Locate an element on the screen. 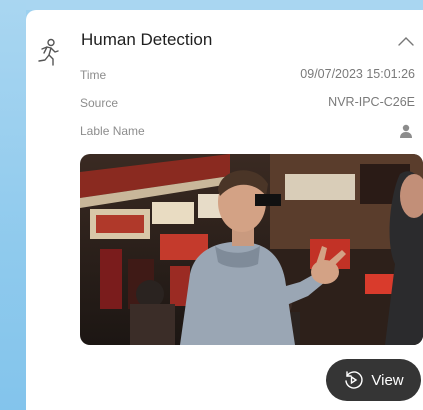 The width and height of the screenshot is (423, 410). chevron-up-icon is located at coordinates (406, 41).